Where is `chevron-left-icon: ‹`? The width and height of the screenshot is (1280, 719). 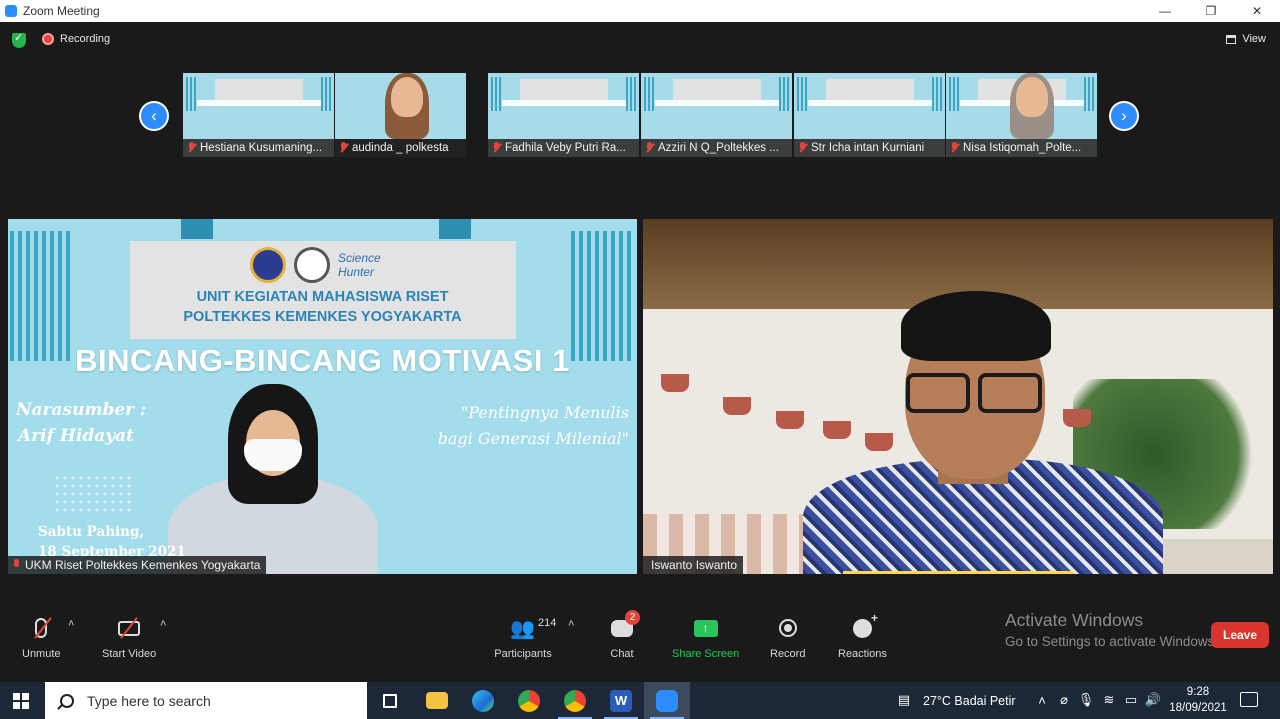 chevron-left-icon: ‹ is located at coordinates (154, 115).